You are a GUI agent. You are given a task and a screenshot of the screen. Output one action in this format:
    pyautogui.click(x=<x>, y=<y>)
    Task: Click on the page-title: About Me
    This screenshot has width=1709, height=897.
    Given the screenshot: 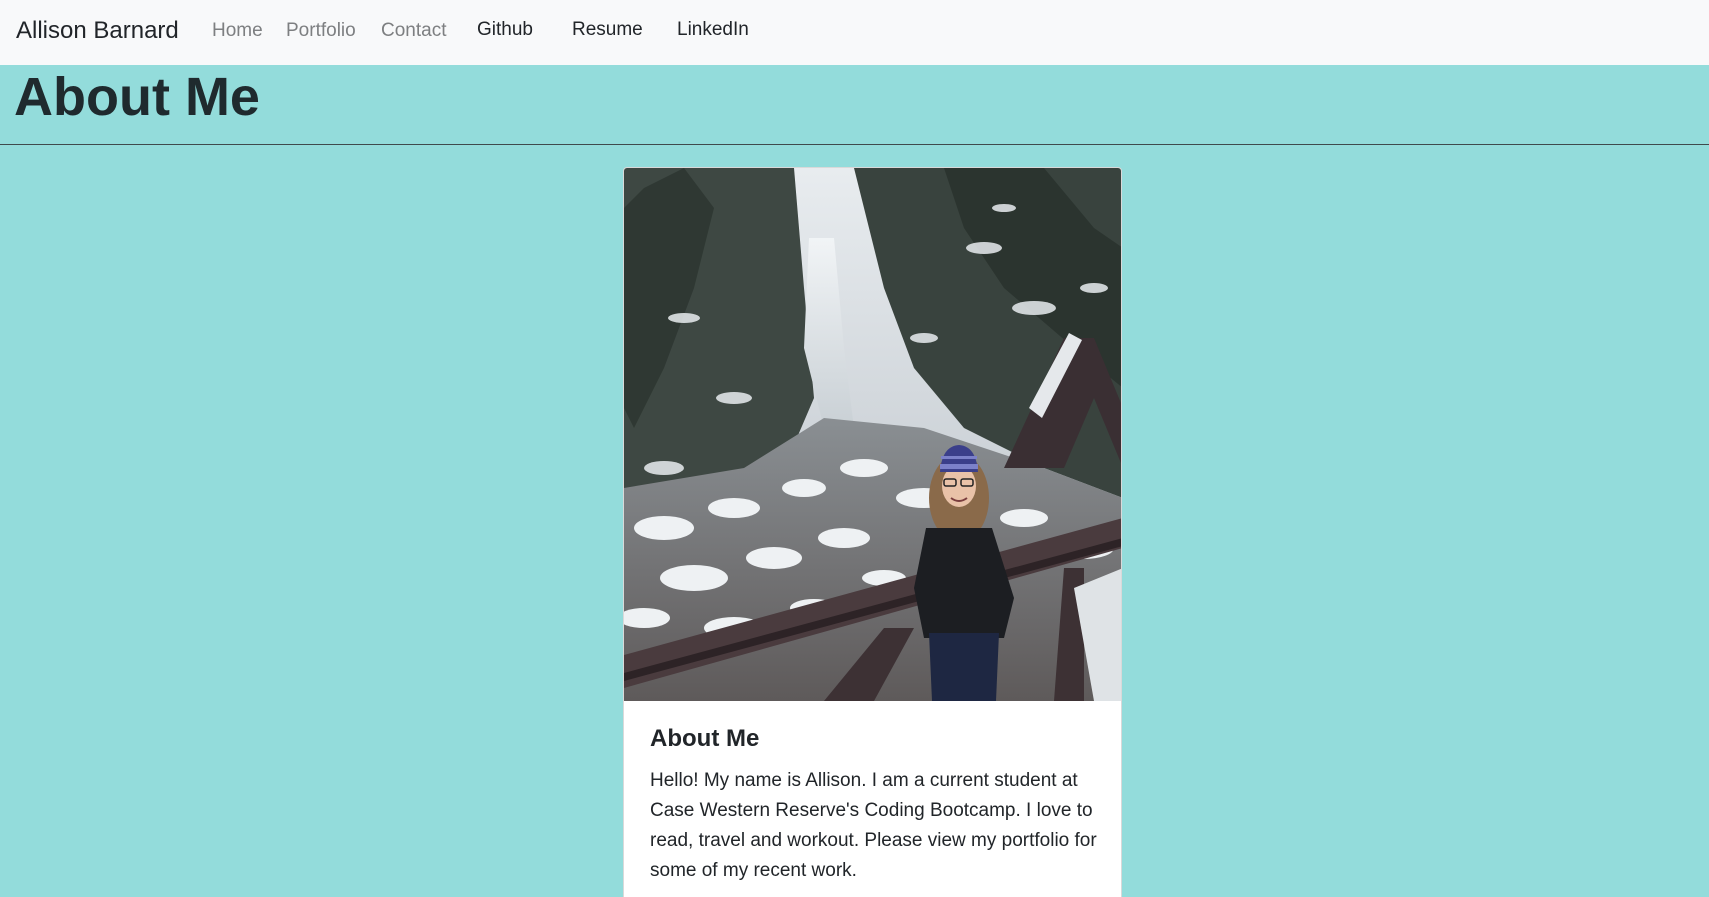 What is the action you would take?
    pyautogui.click(x=137, y=97)
    